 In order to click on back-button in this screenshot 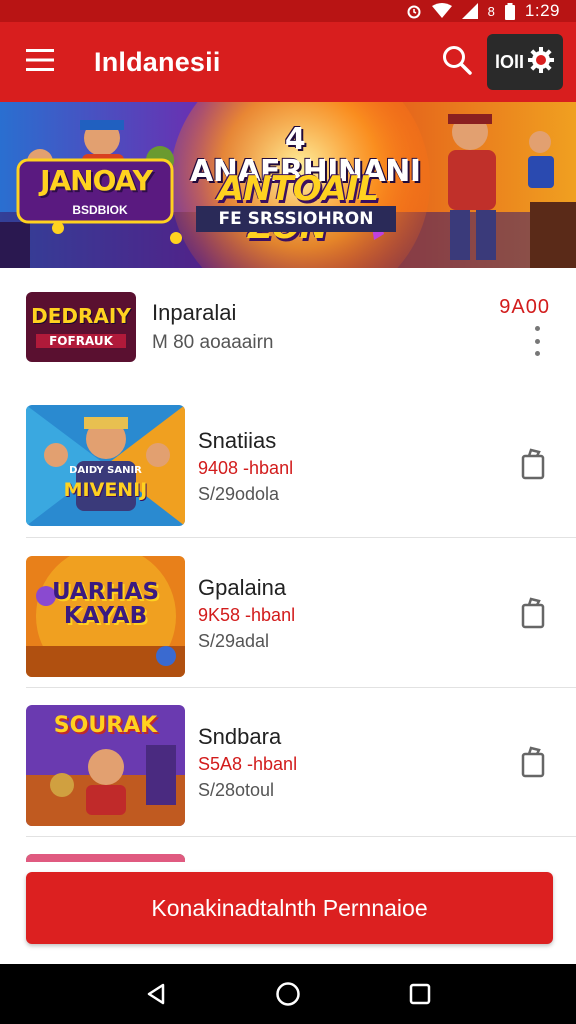, I will do `click(156, 994)`.